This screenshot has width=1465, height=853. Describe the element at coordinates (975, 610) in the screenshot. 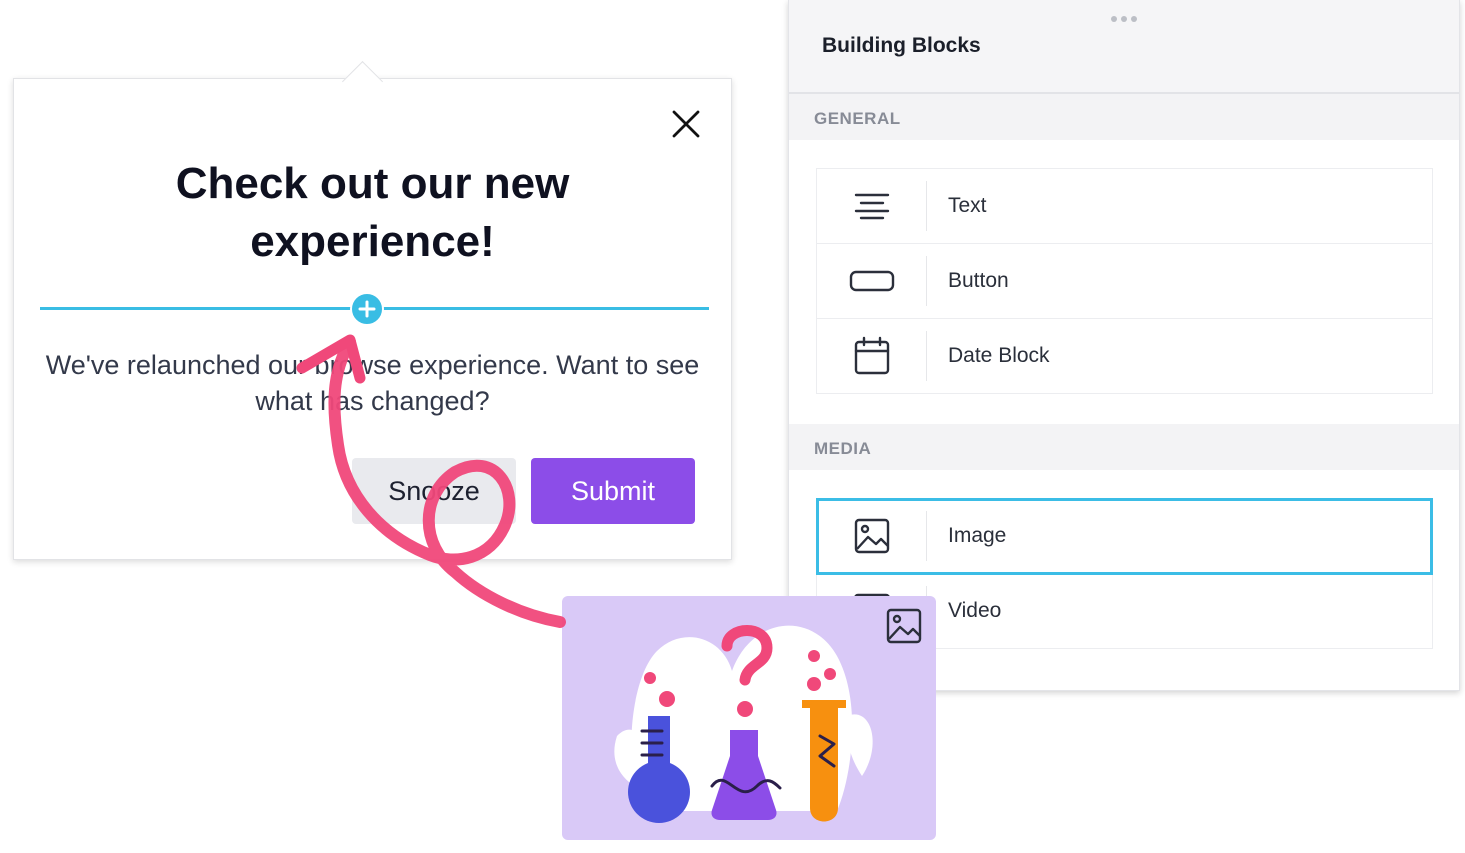

I see `block-label-video: Video` at that location.